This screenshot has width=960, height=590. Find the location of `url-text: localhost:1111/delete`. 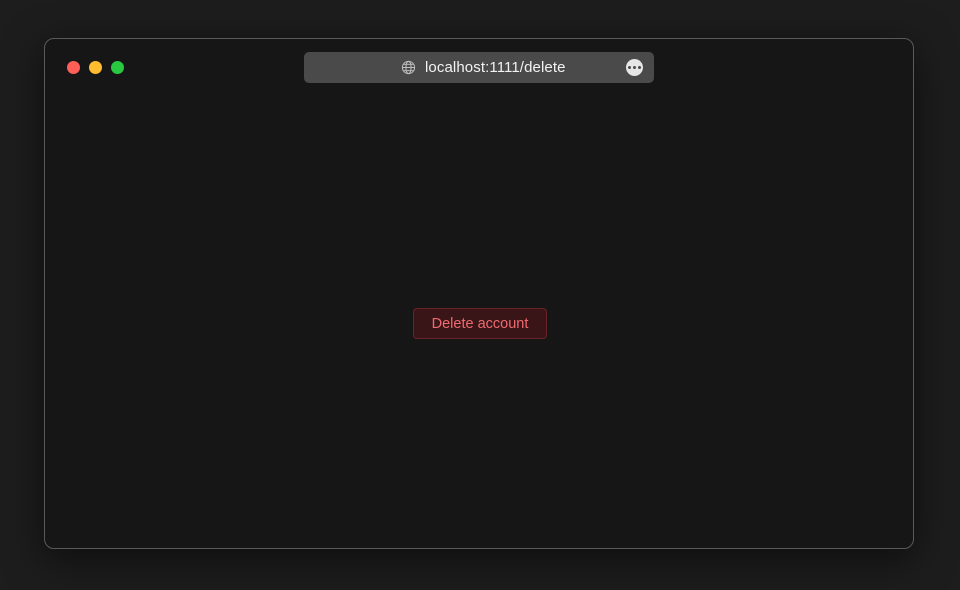

url-text: localhost:1111/delete is located at coordinates (495, 67).